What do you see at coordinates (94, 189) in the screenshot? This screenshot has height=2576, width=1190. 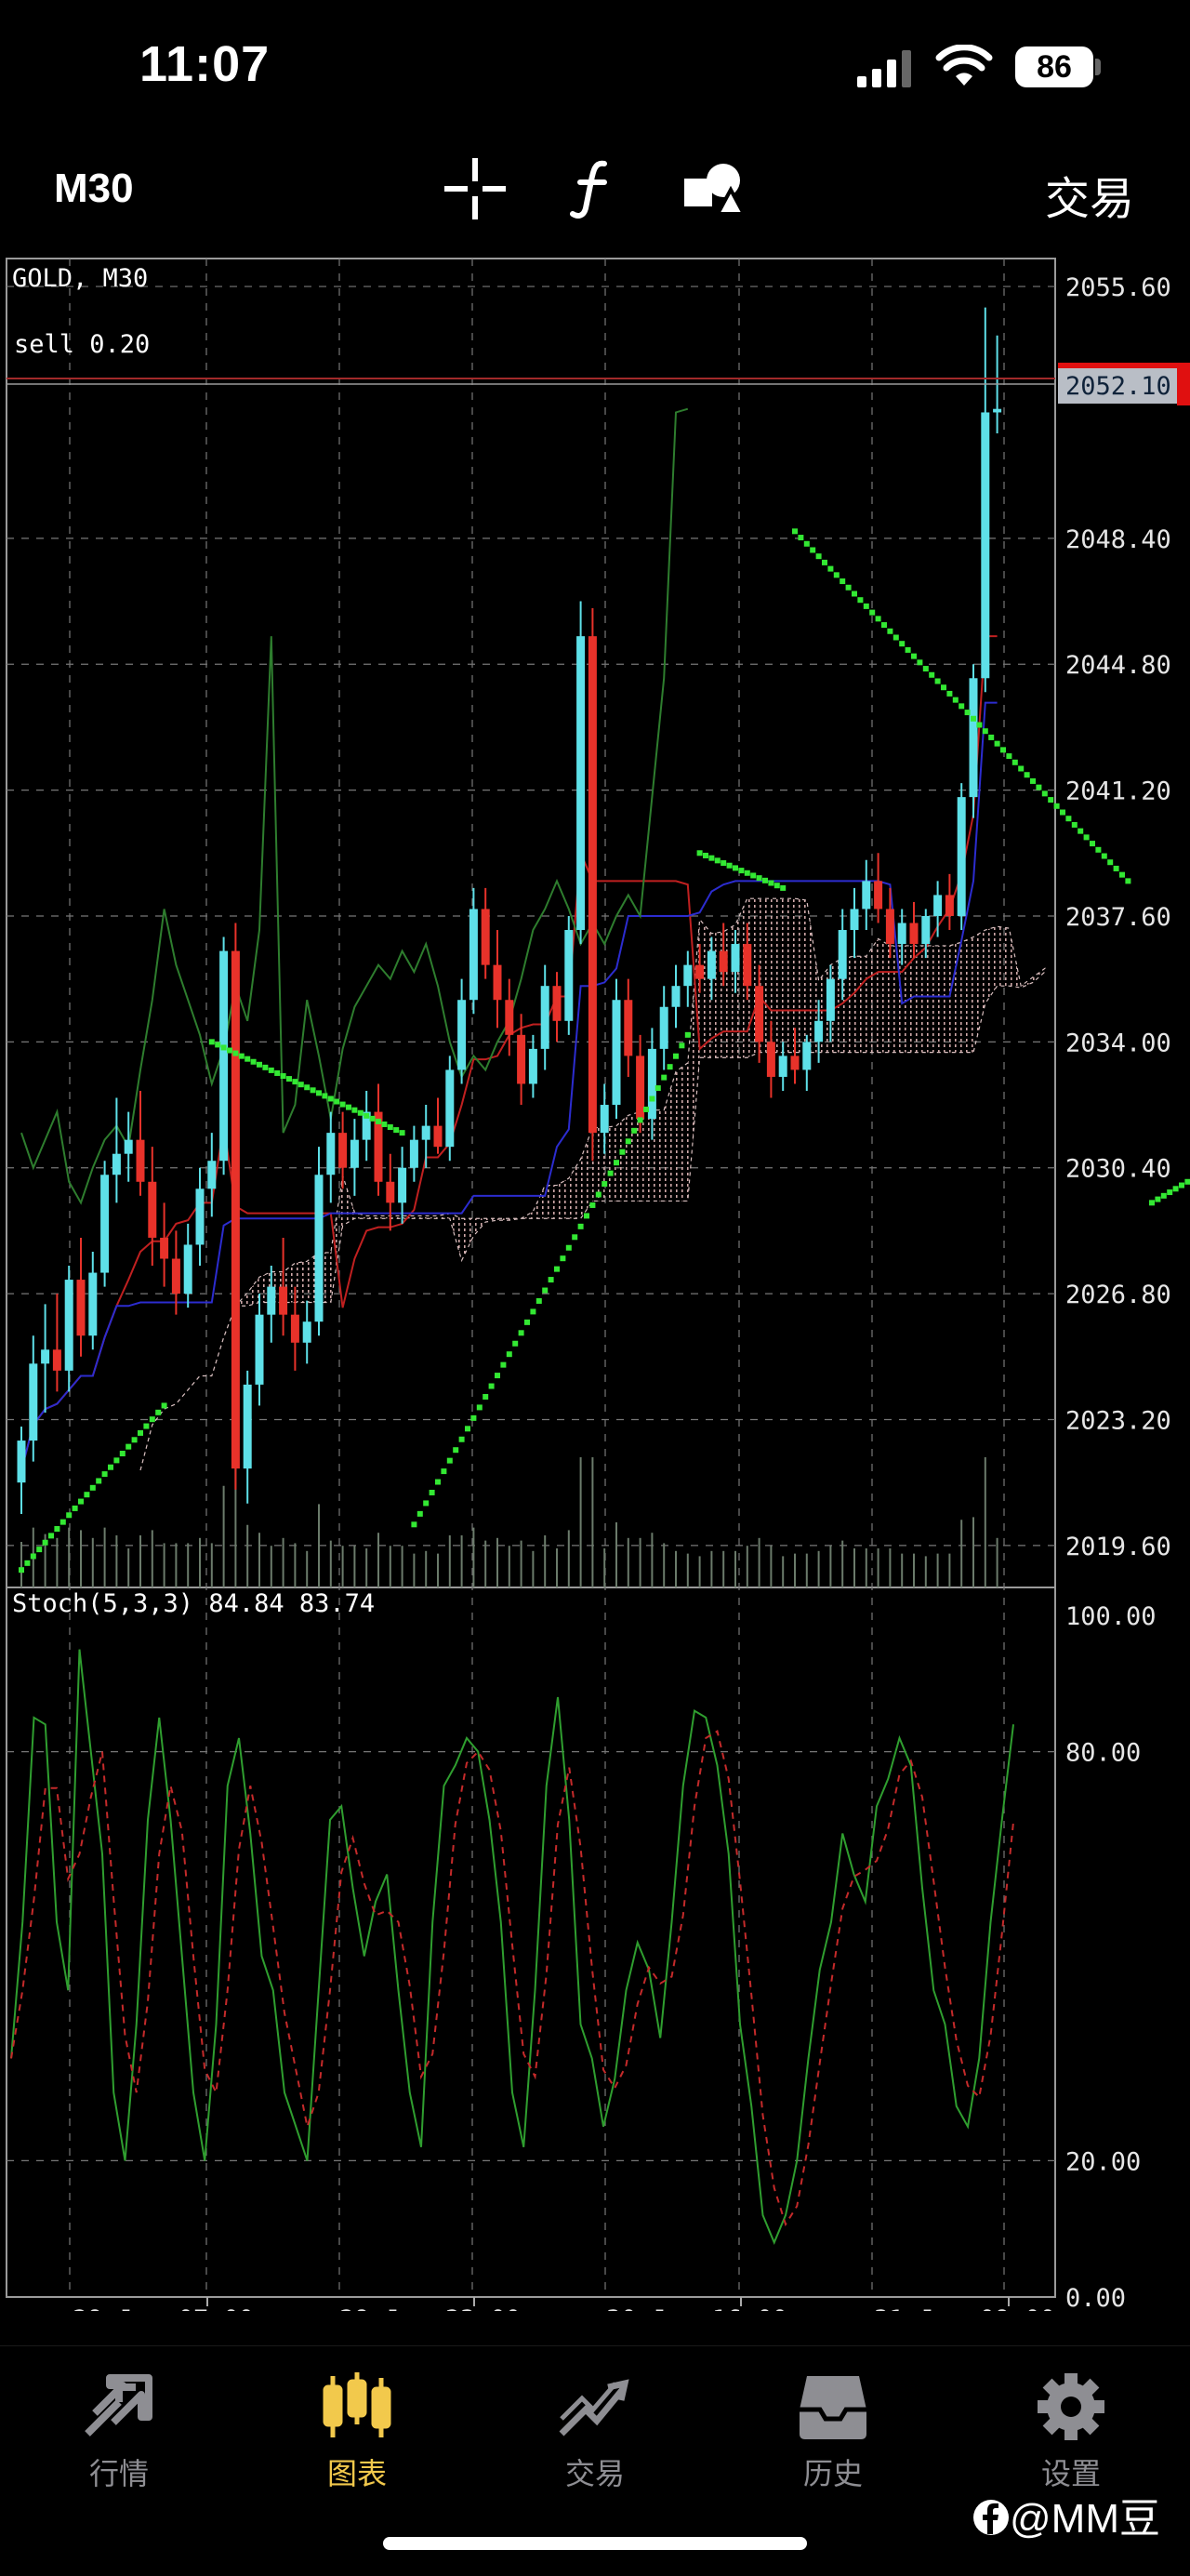 I see `timeframe-button: M30` at bounding box center [94, 189].